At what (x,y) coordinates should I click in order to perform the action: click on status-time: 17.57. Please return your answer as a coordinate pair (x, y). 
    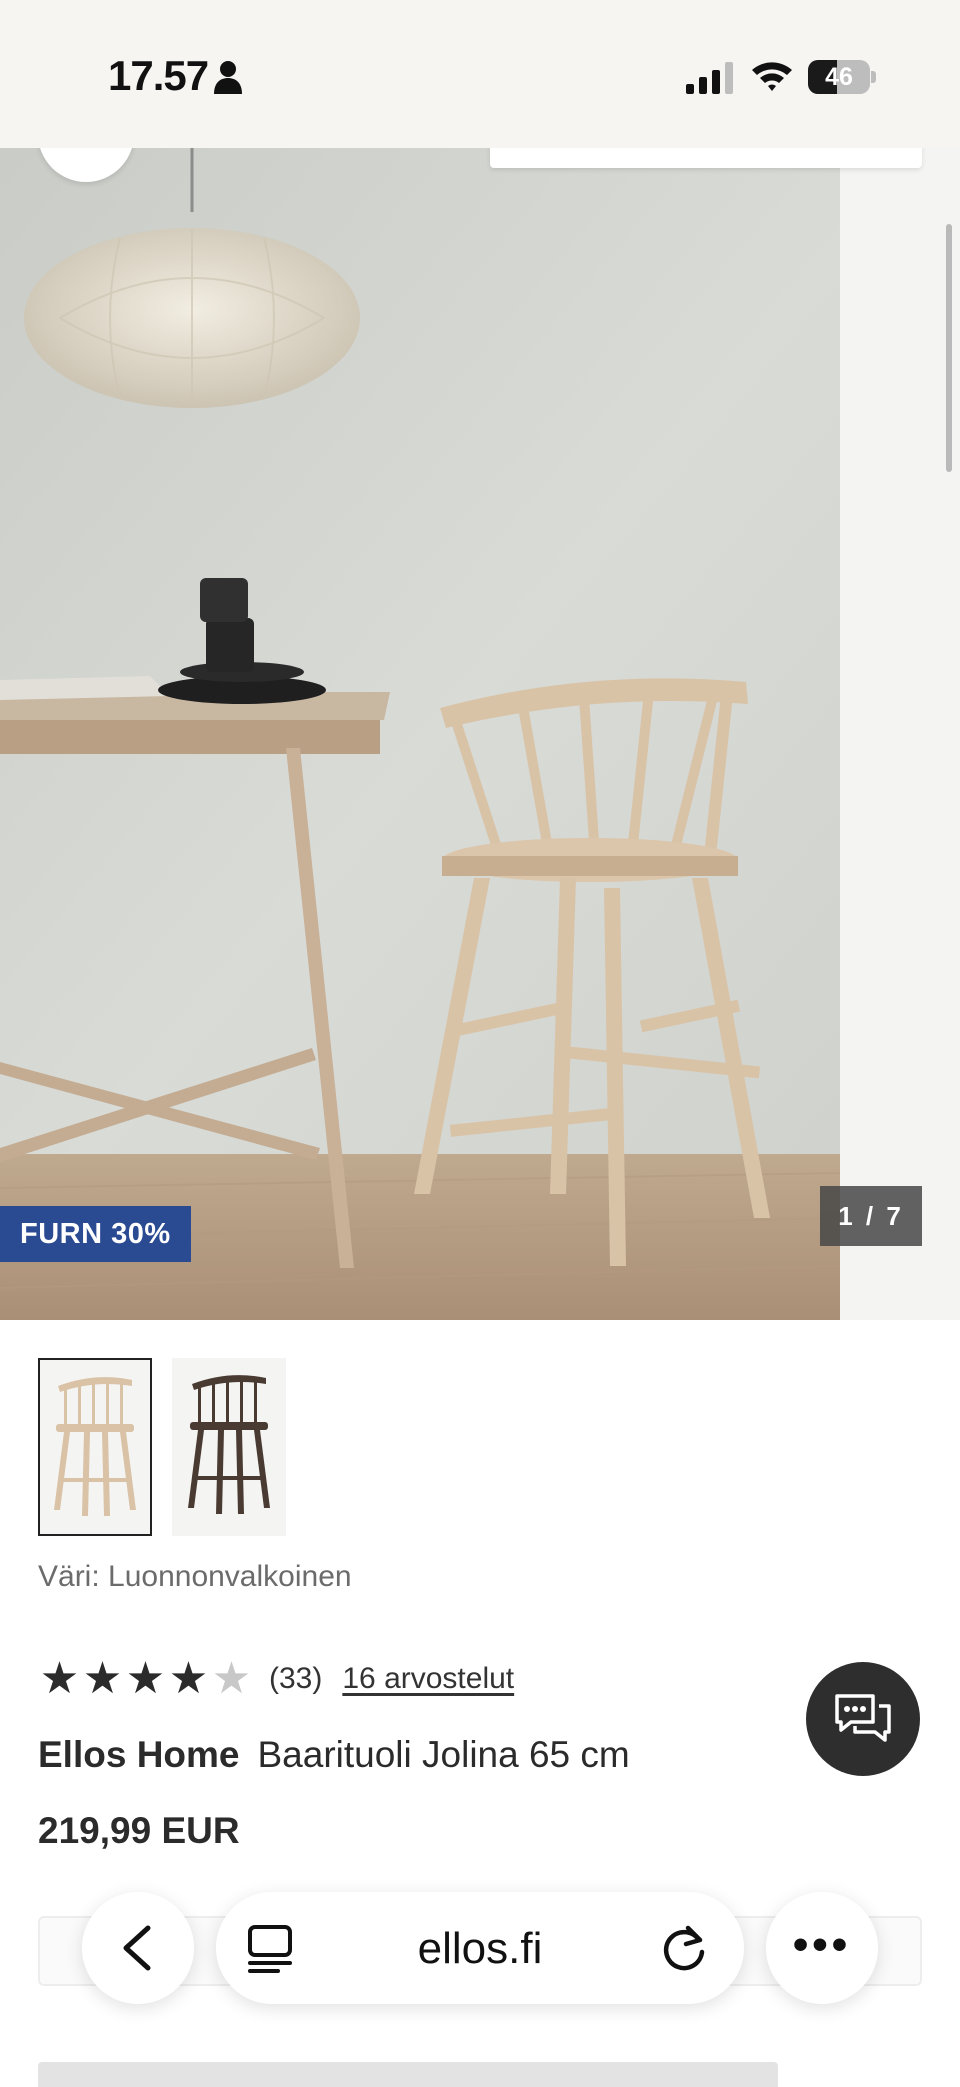
    Looking at the image, I should click on (158, 75).